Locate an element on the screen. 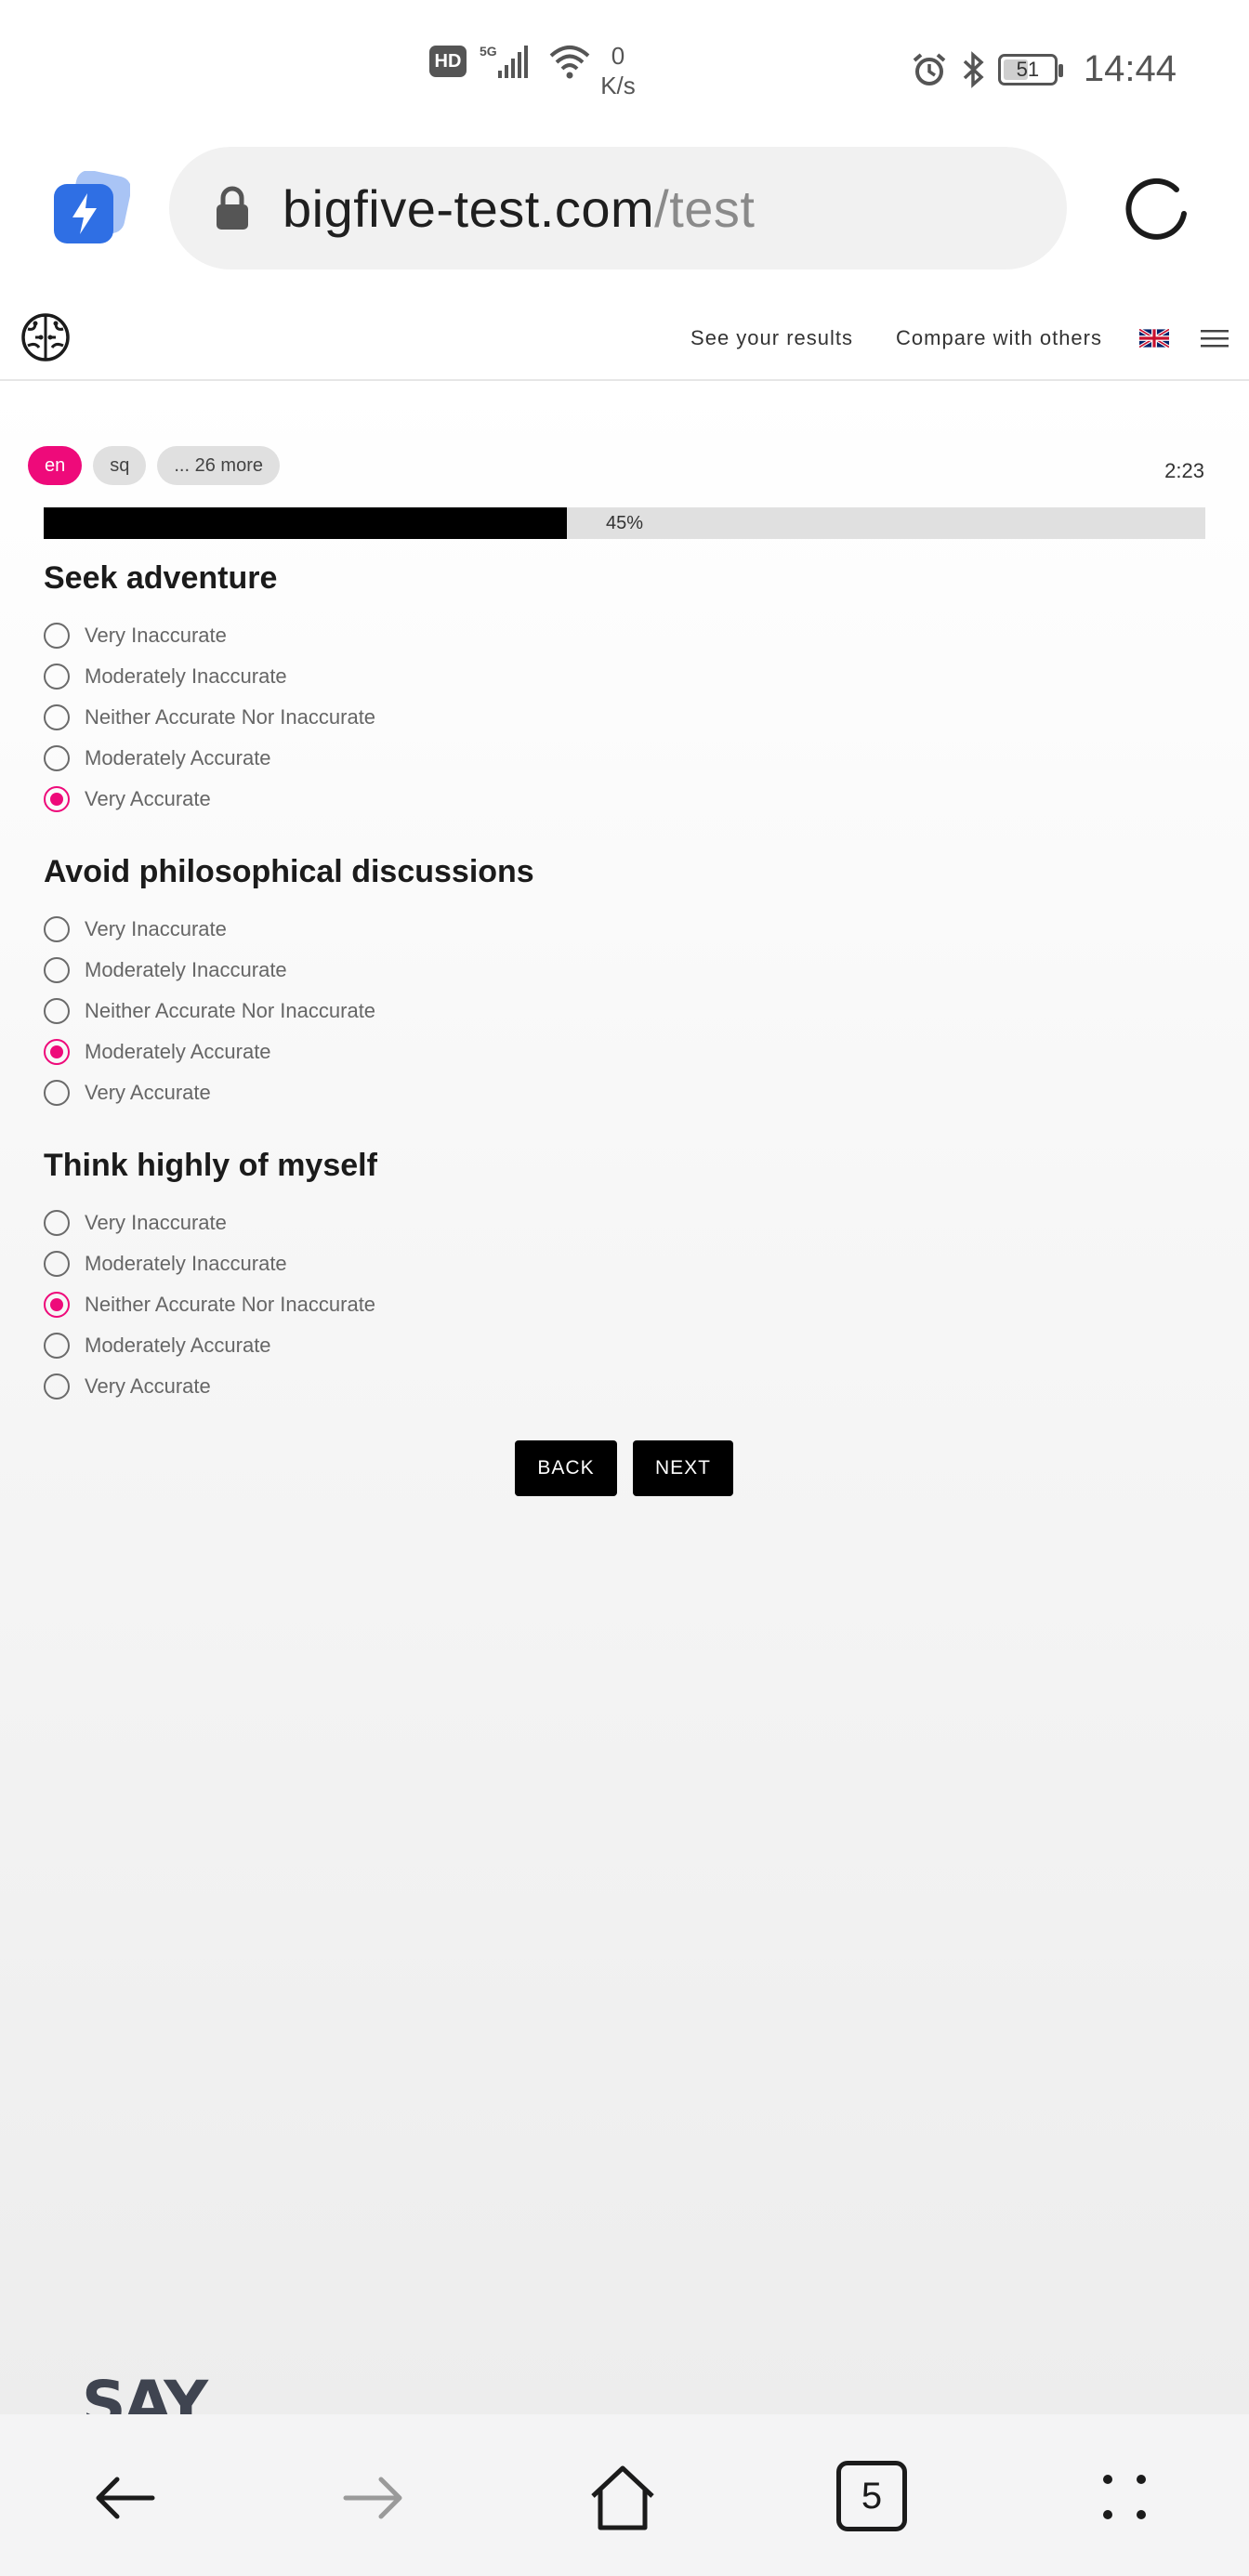  browser-bottom-nav: 5 is located at coordinates (624, 2495).